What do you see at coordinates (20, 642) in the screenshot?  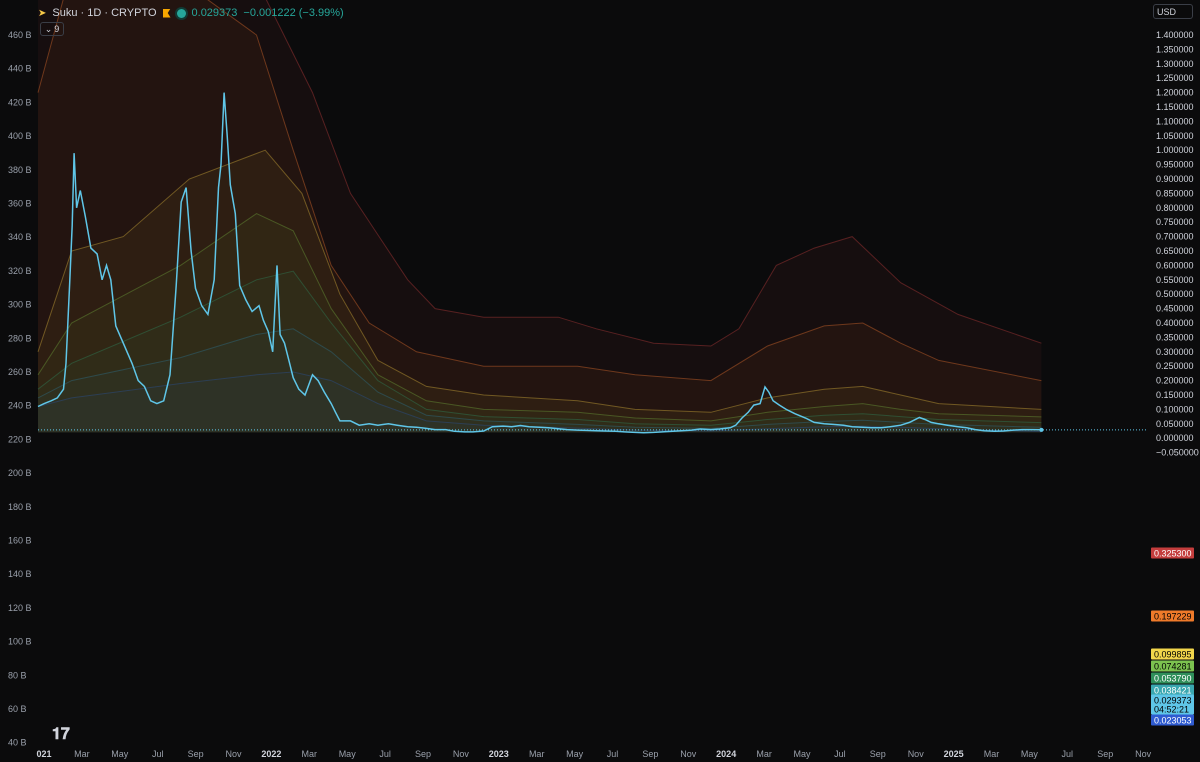 I see `left-axis-label: 100 B` at bounding box center [20, 642].